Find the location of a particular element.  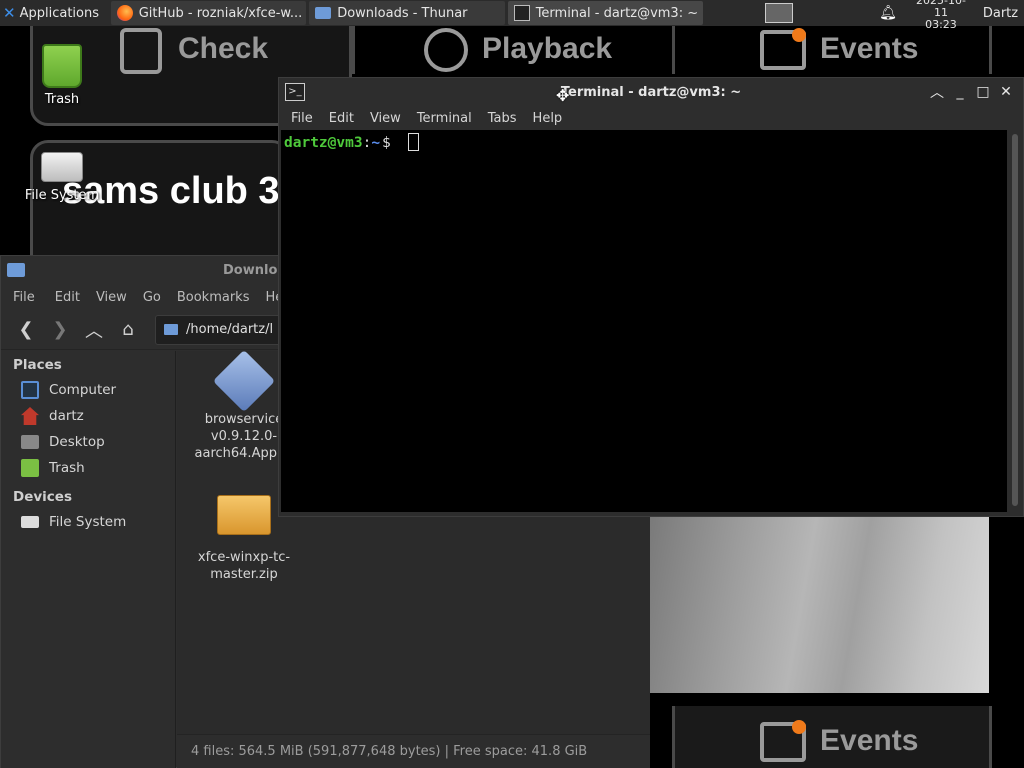

home-button: ⌂ is located at coordinates (128, 330).